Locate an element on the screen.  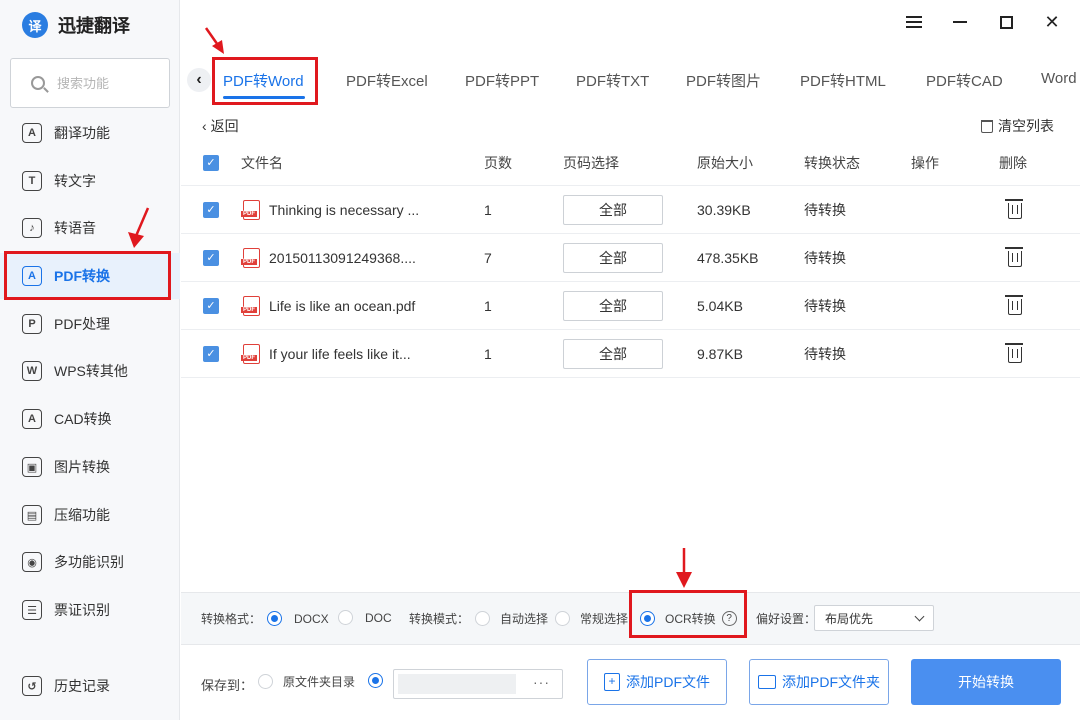
tab-pdf-to-txt: PDF转TXT is located at coordinates (612, 80).